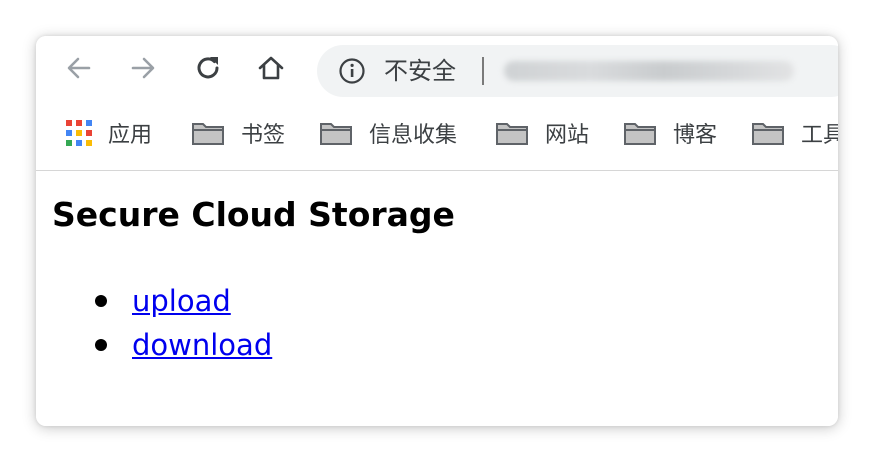 Image resolution: width=874 pixels, height=462 pixels. What do you see at coordinates (670, 133) in the screenshot?
I see `bookmark-folder-blogs: 博客` at bounding box center [670, 133].